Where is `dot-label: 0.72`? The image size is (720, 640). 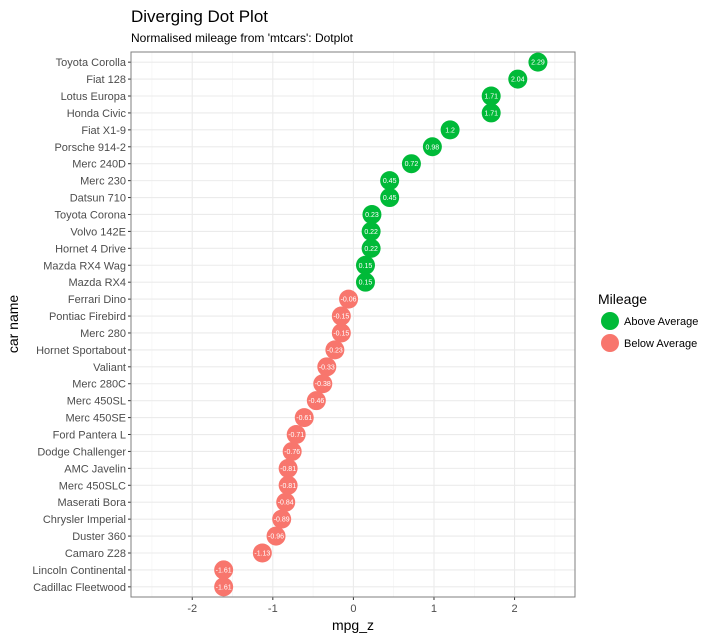 dot-label: 0.72 is located at coordinates (412, 164).